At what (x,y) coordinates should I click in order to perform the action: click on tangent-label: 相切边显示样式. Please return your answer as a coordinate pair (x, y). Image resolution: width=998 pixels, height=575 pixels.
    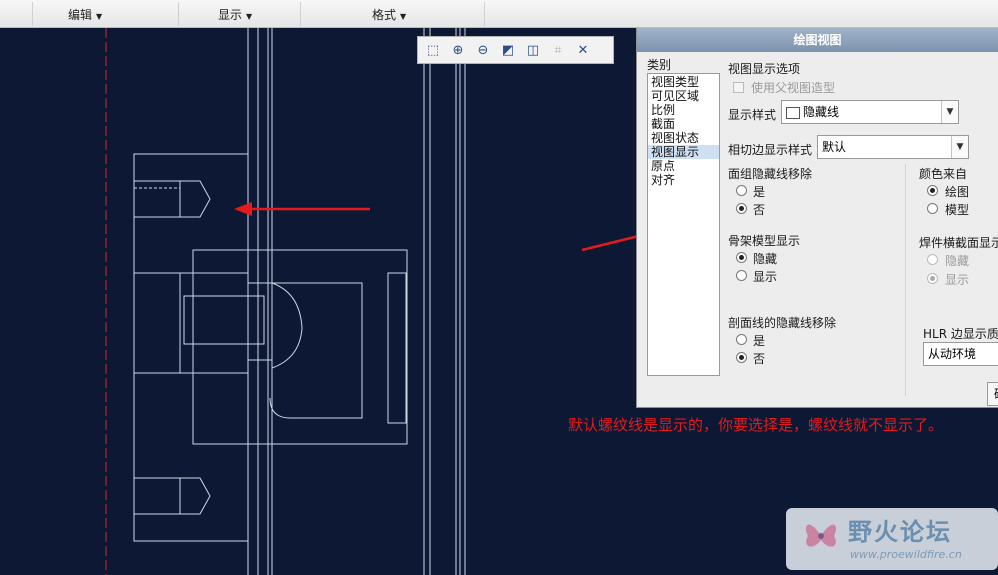
    Looking at the image, I should click on (770, 150).